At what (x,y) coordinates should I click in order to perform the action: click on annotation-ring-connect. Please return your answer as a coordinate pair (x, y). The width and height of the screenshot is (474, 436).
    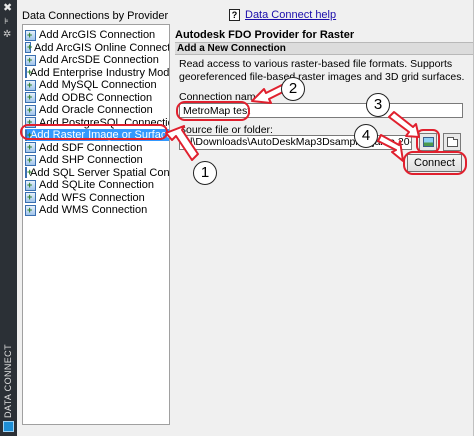
    Looking at the image, I should click on (435, 163).